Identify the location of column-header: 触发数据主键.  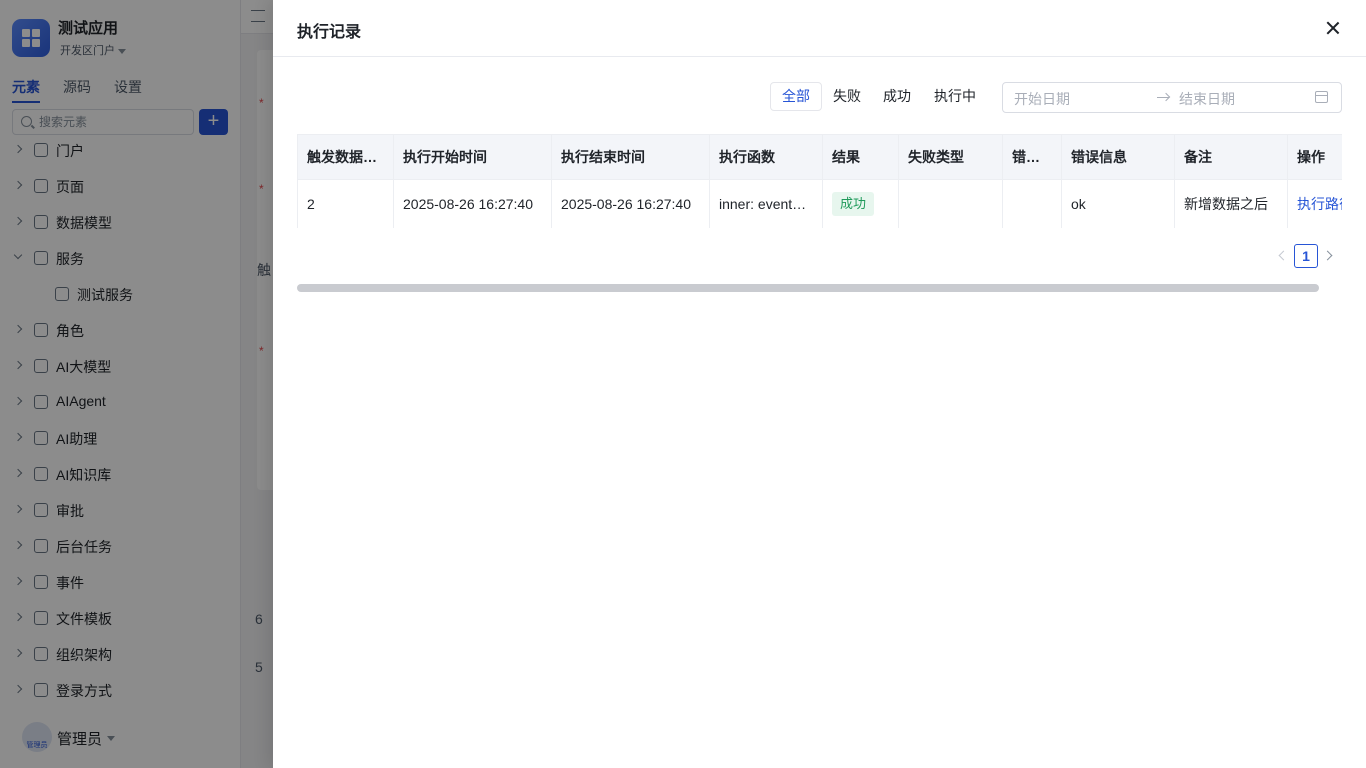
(345, 157).